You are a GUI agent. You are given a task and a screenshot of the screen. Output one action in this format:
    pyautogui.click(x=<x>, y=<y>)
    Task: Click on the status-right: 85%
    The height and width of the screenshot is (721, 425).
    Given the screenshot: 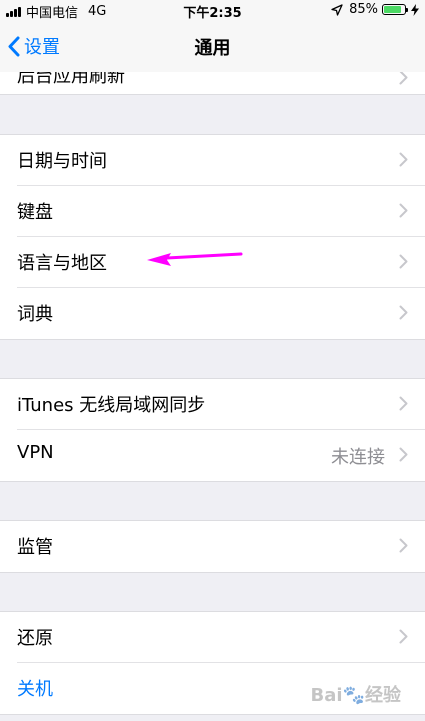 What is the action you would take?
    pyautogui.click(x=375, y=9)
    